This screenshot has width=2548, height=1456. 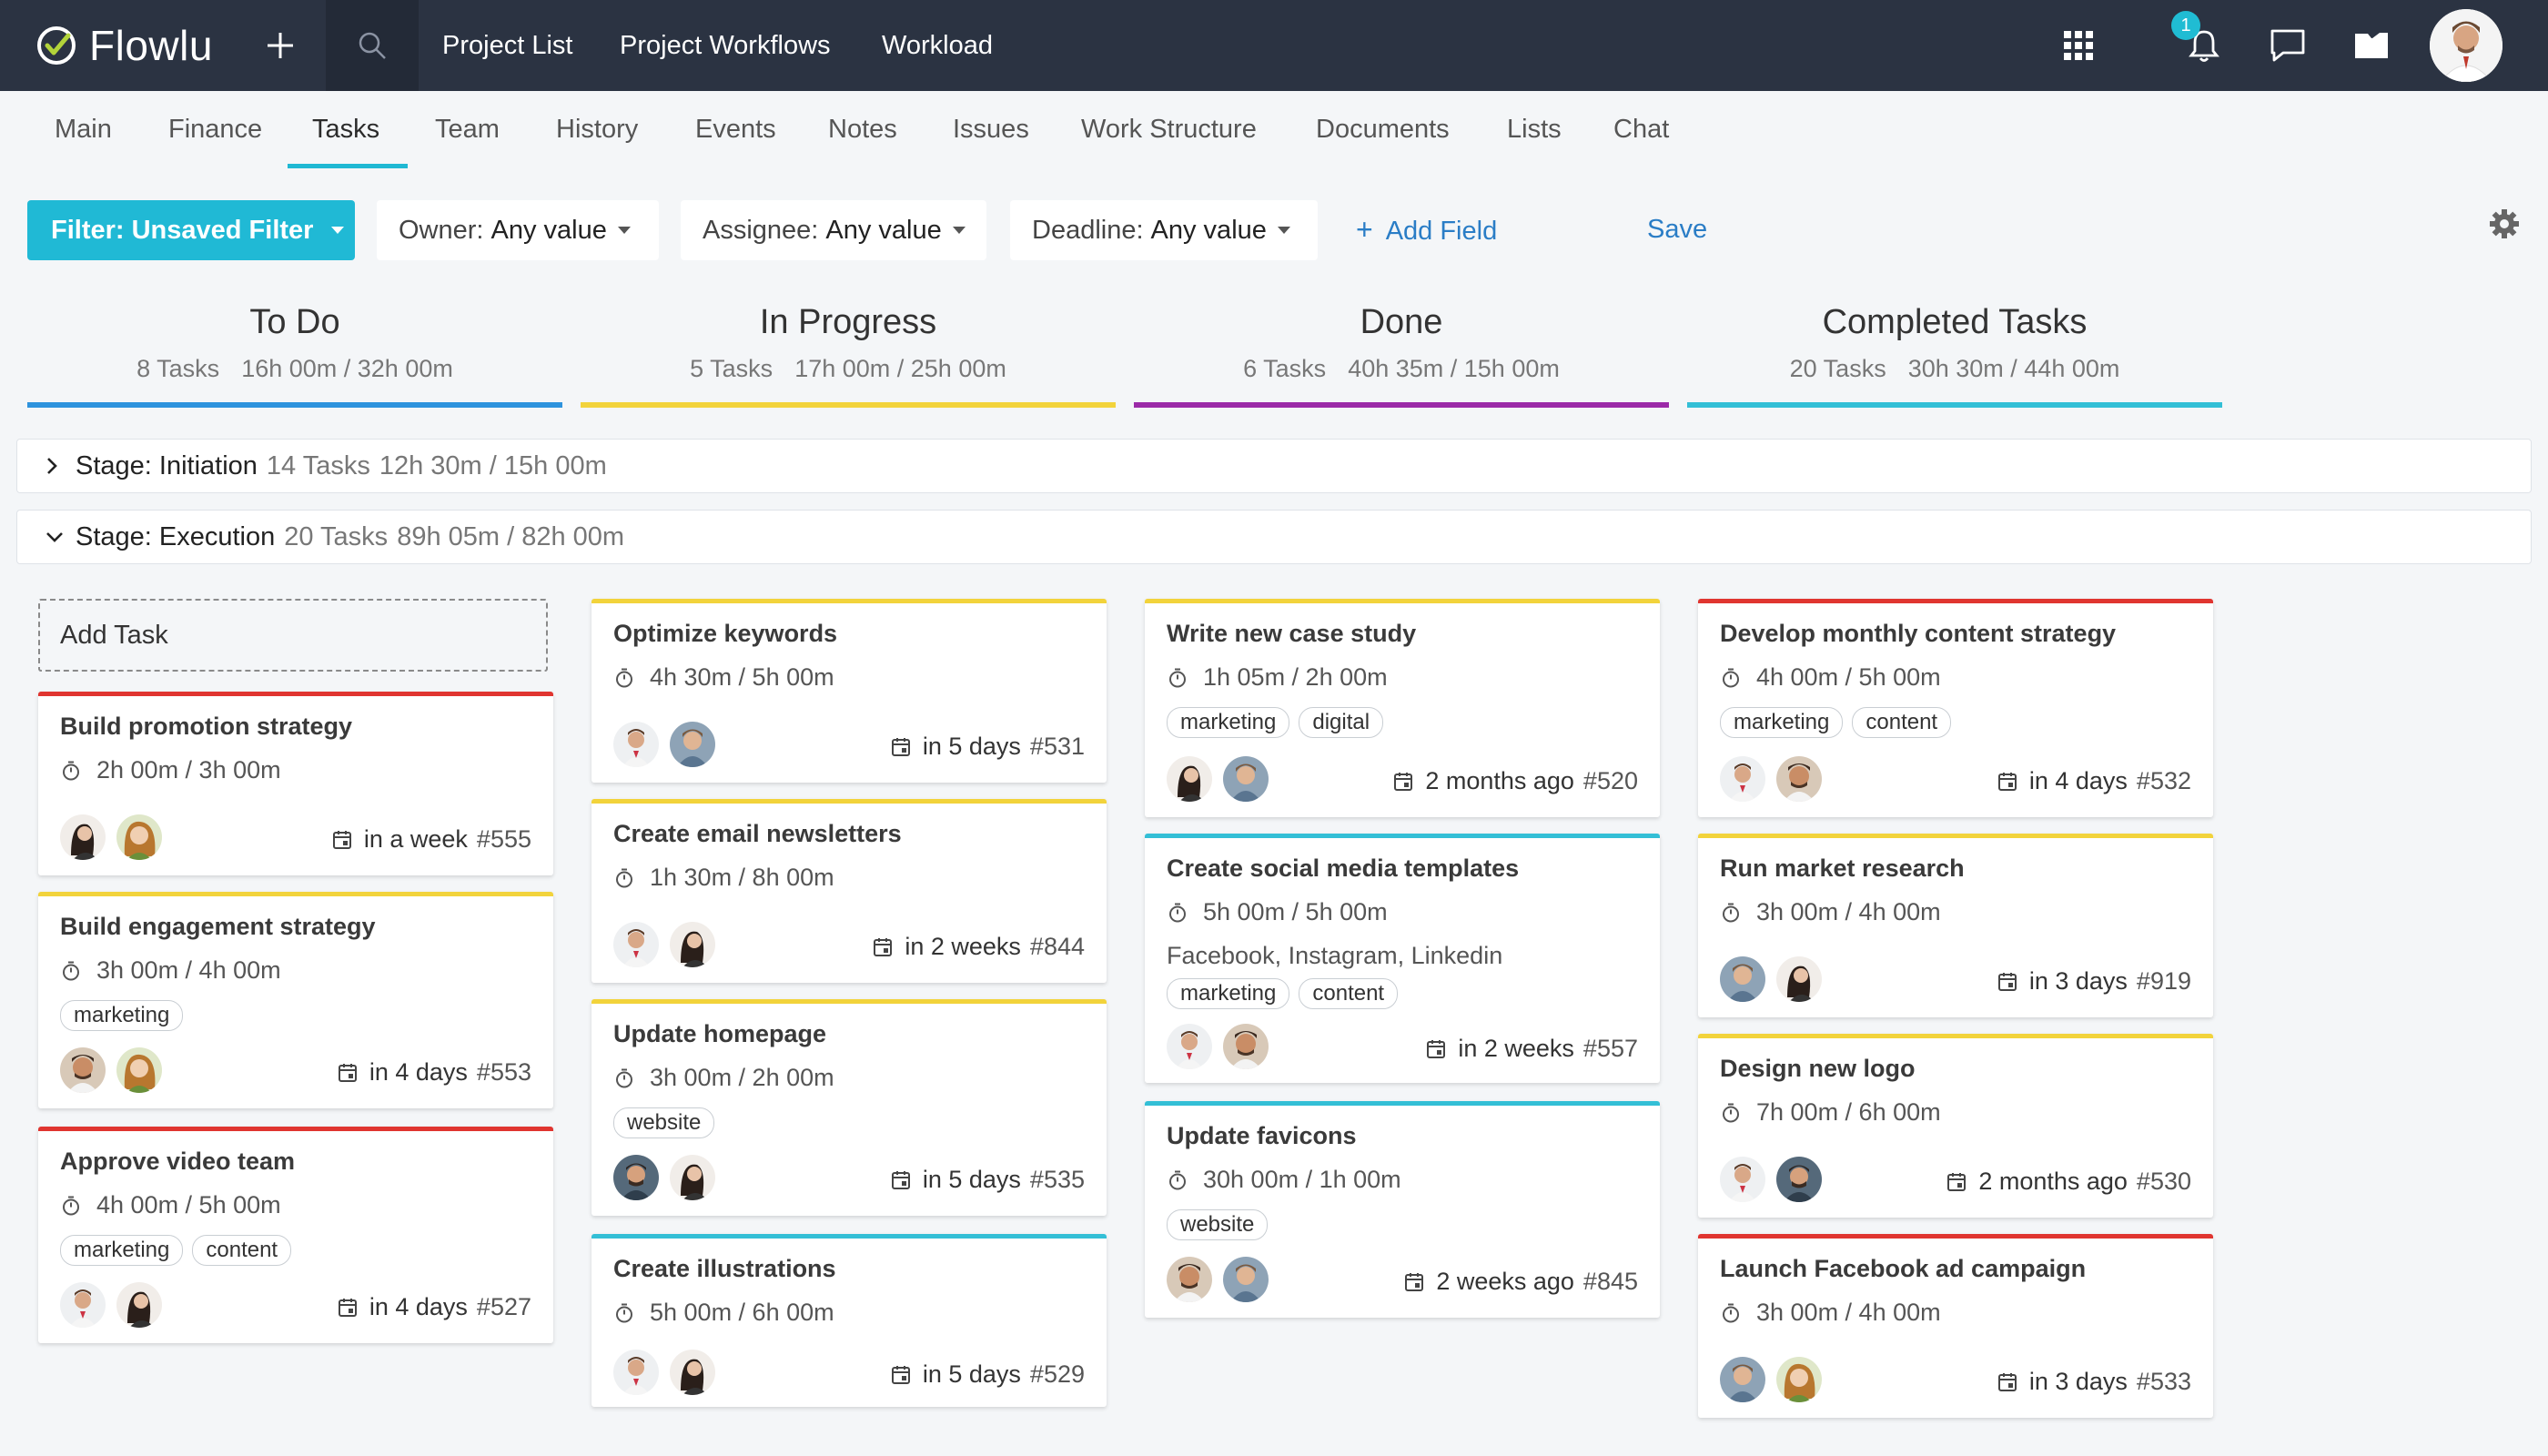 I want to click on task-id: #533, so click(x=2164, y=1382).